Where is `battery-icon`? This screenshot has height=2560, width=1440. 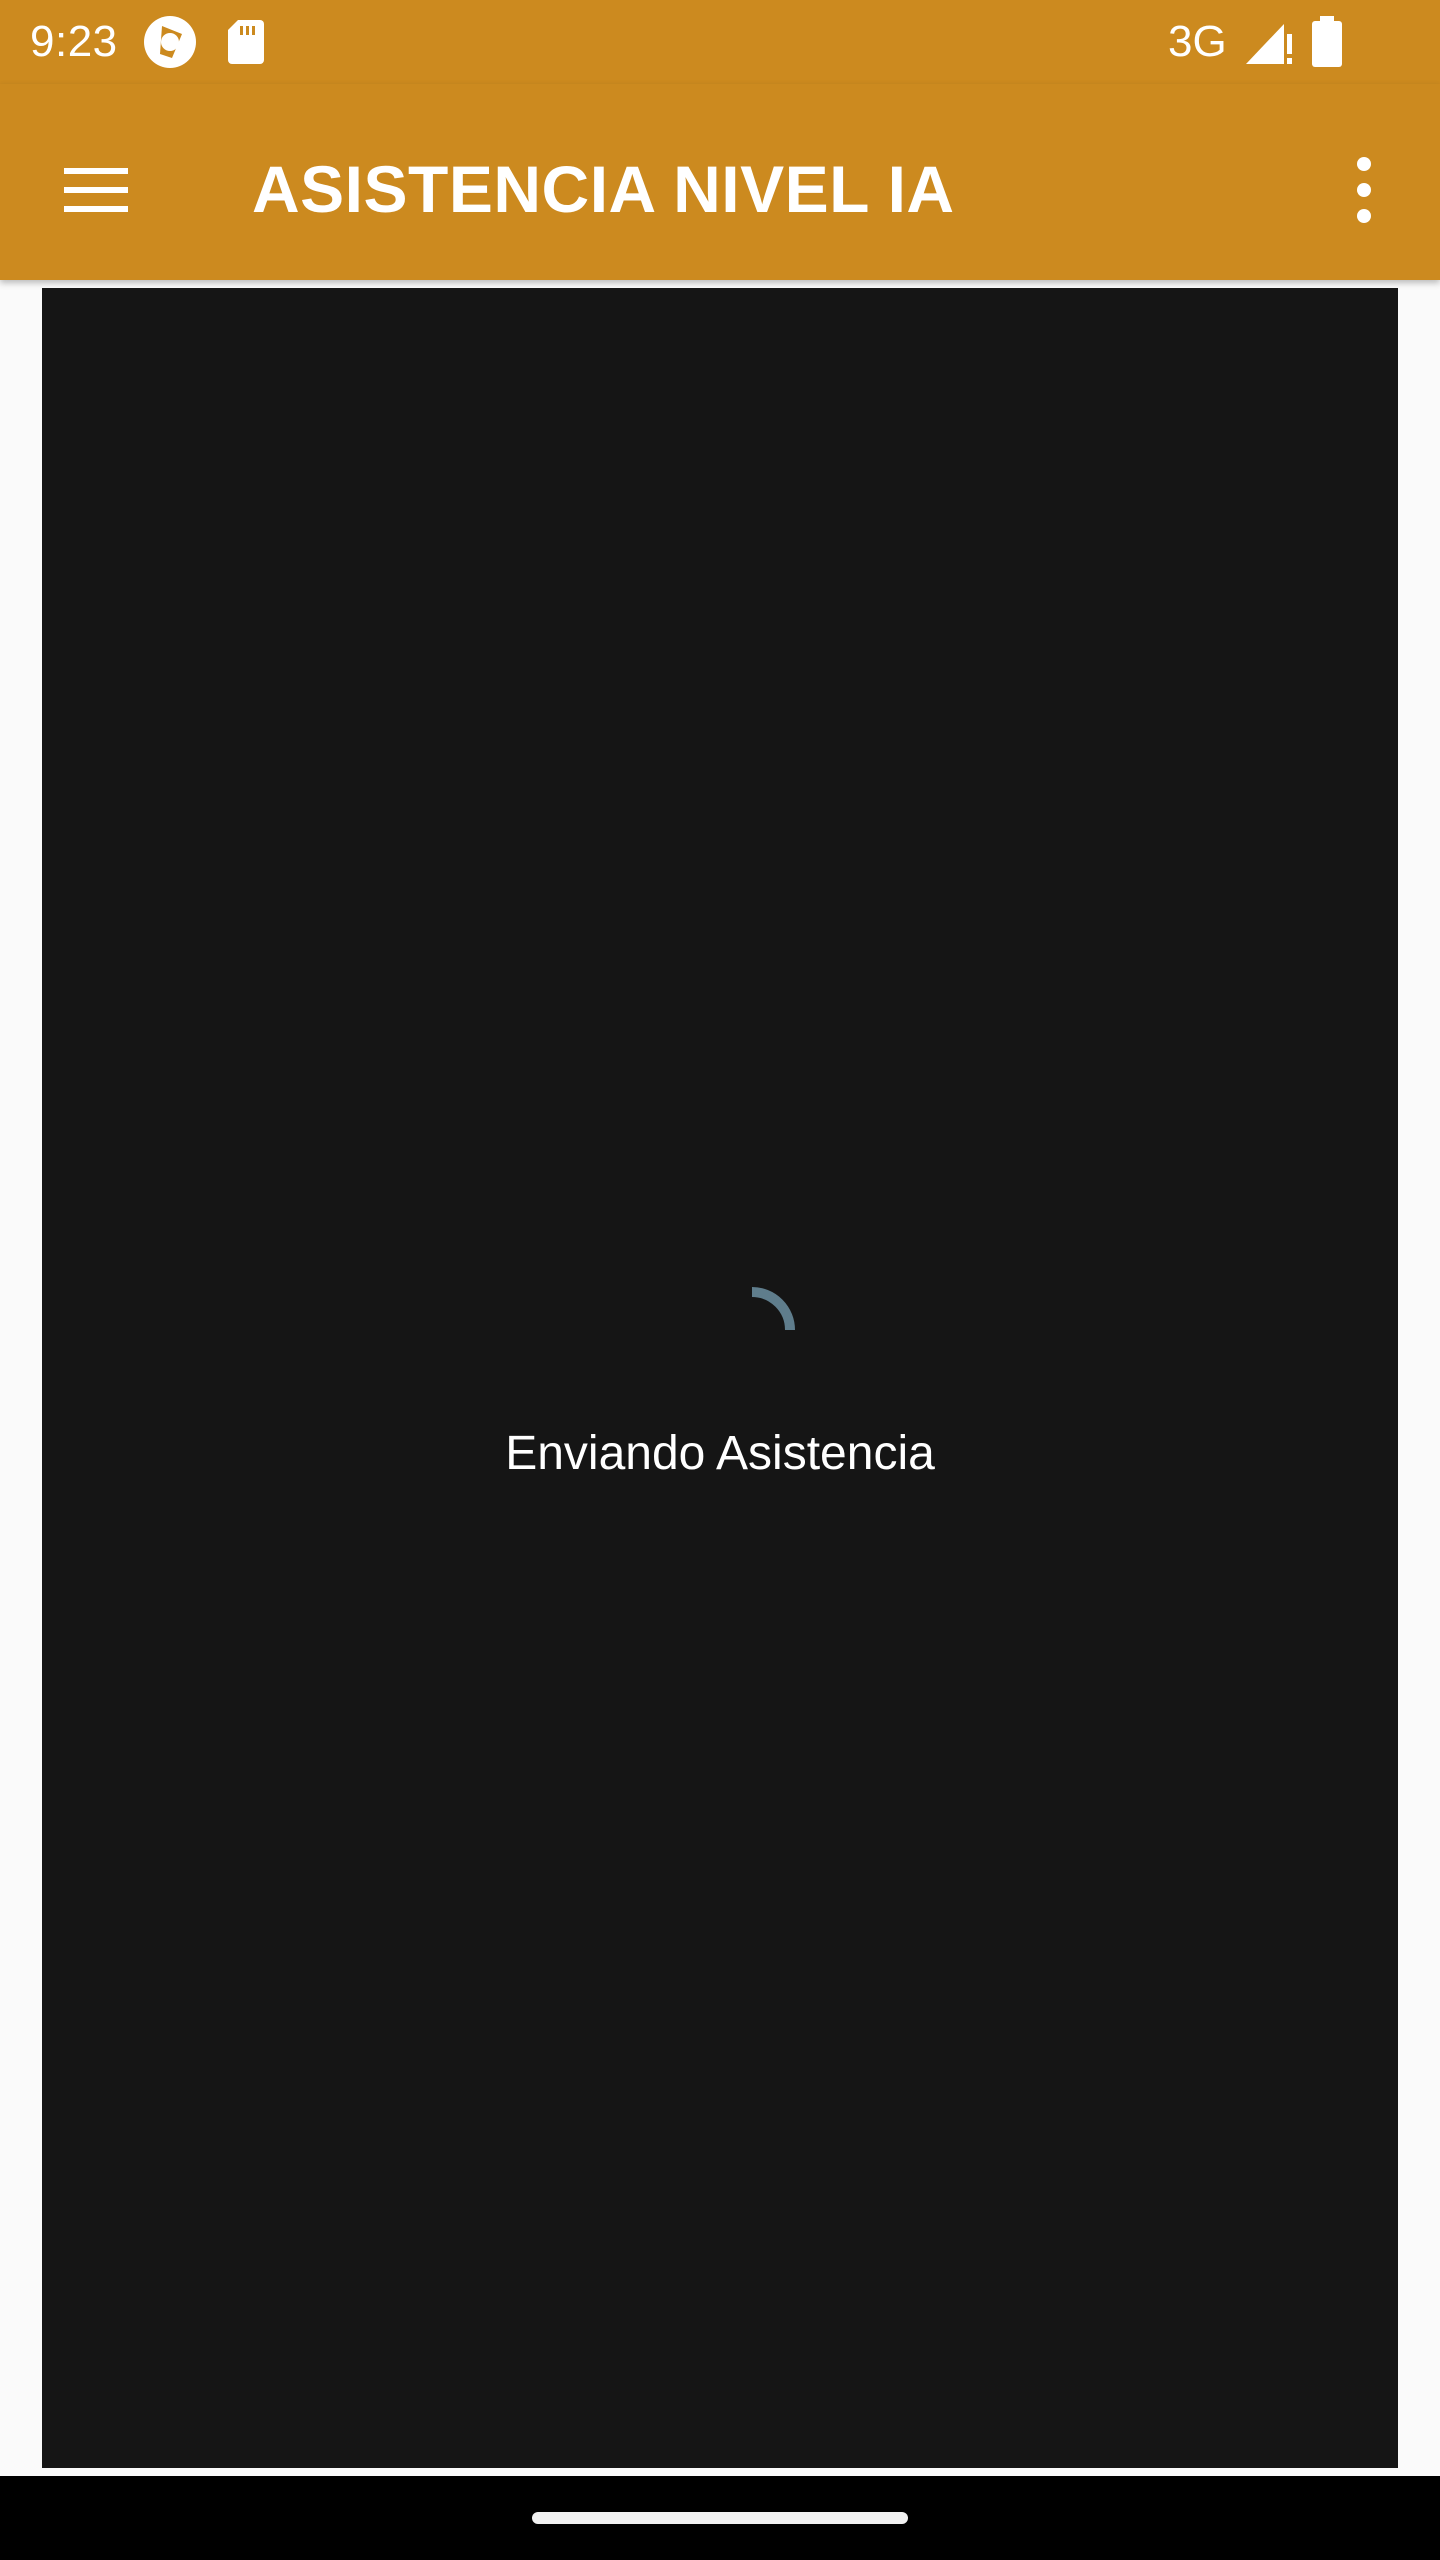 battery-icon is located at coordinates (1327, 41).